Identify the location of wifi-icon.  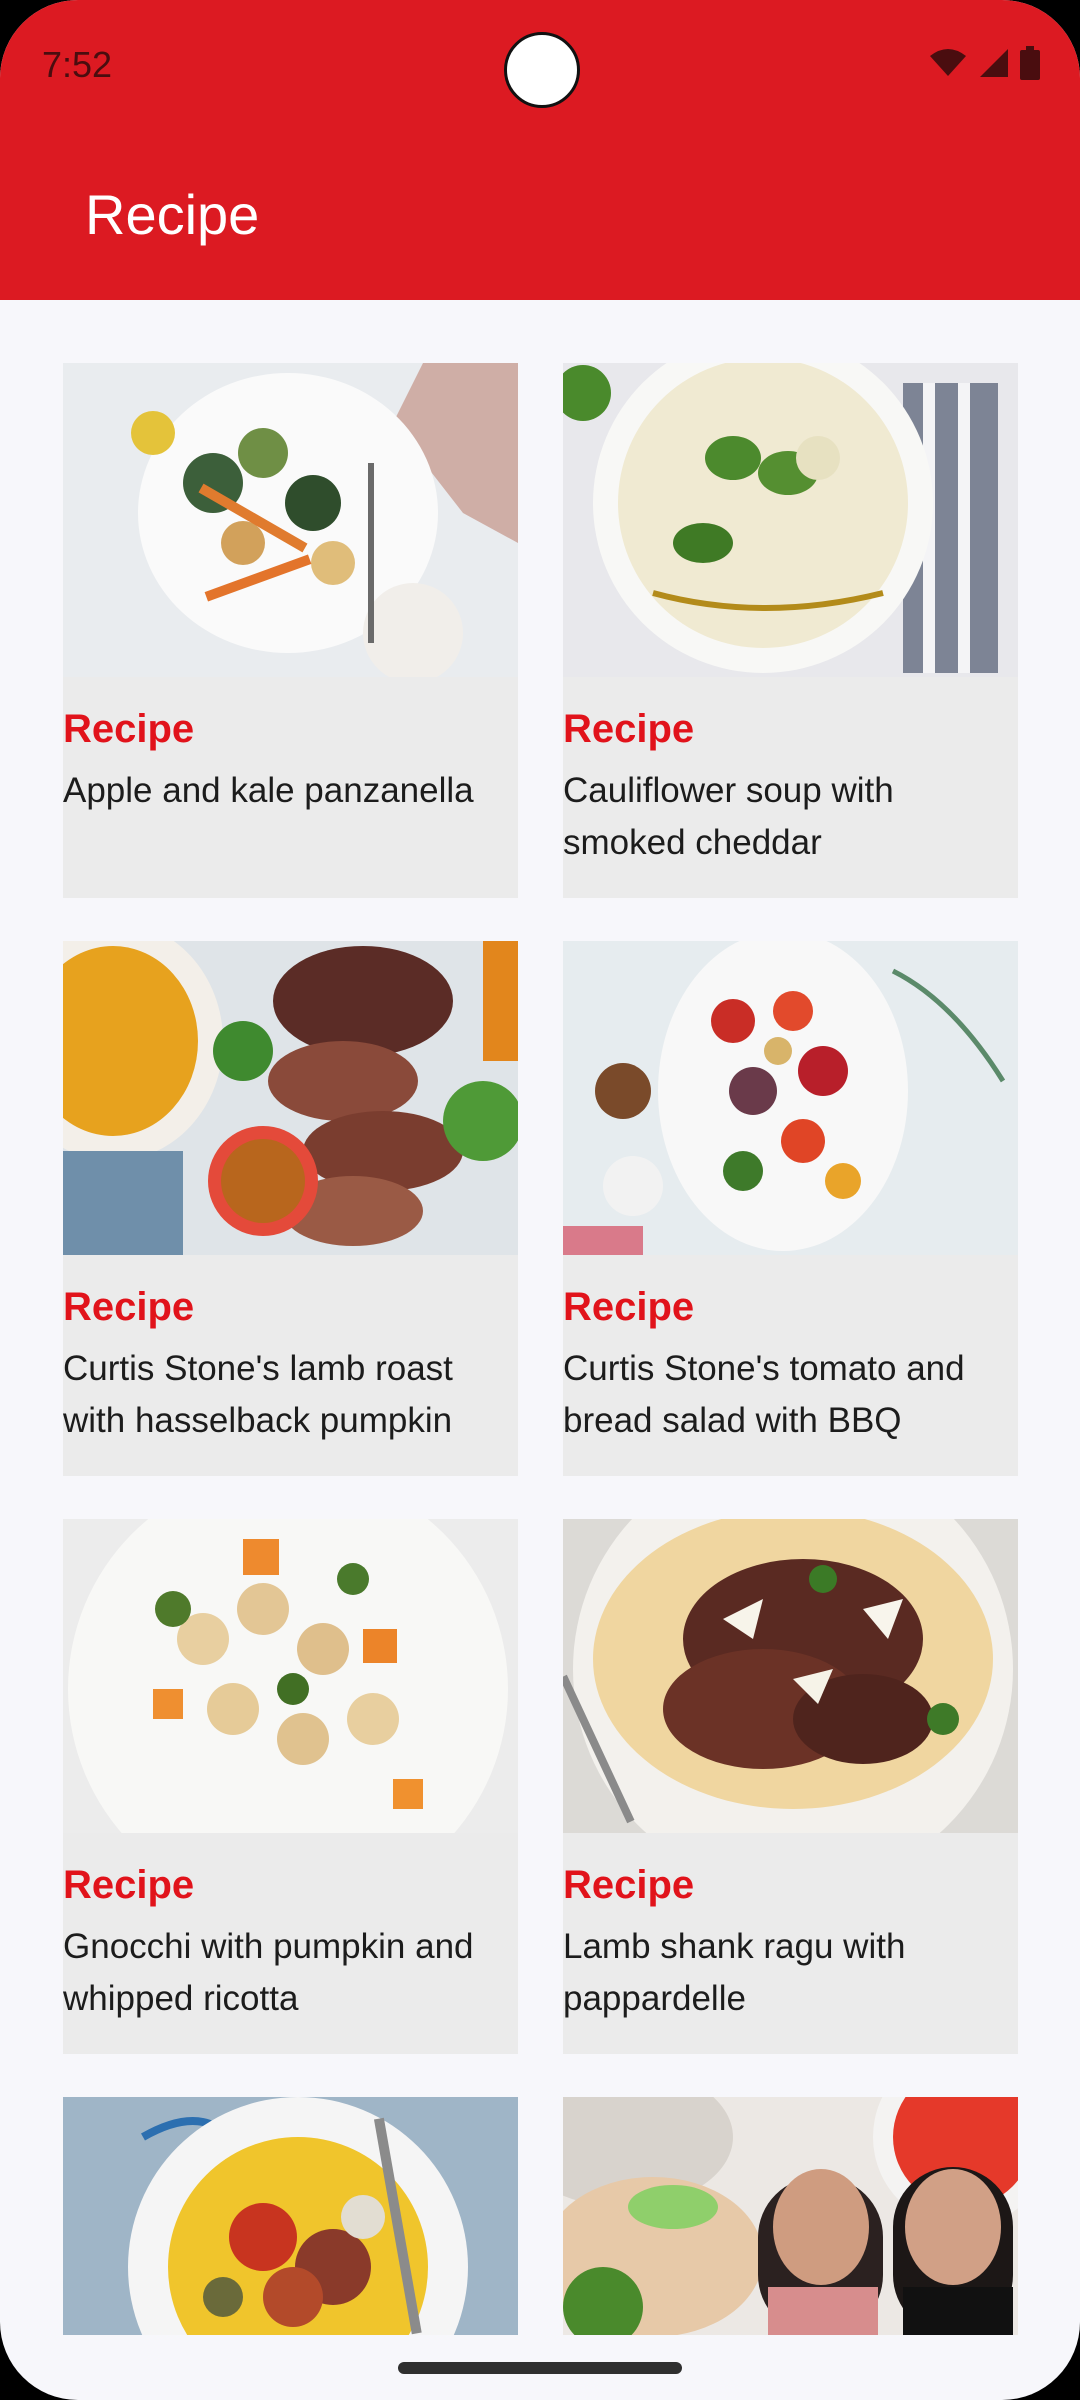
(948, 62).